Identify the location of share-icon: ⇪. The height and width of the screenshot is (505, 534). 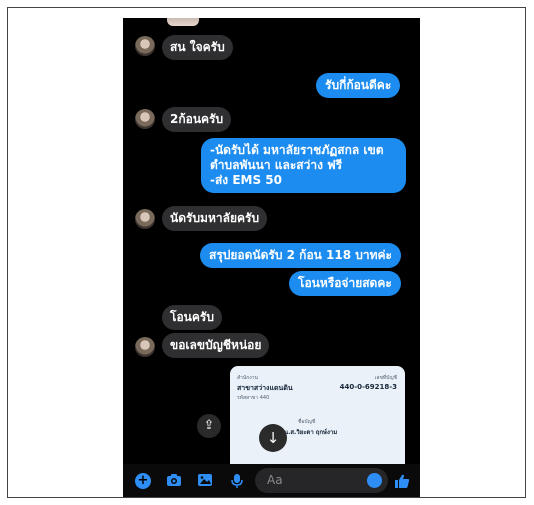
(209, 426).